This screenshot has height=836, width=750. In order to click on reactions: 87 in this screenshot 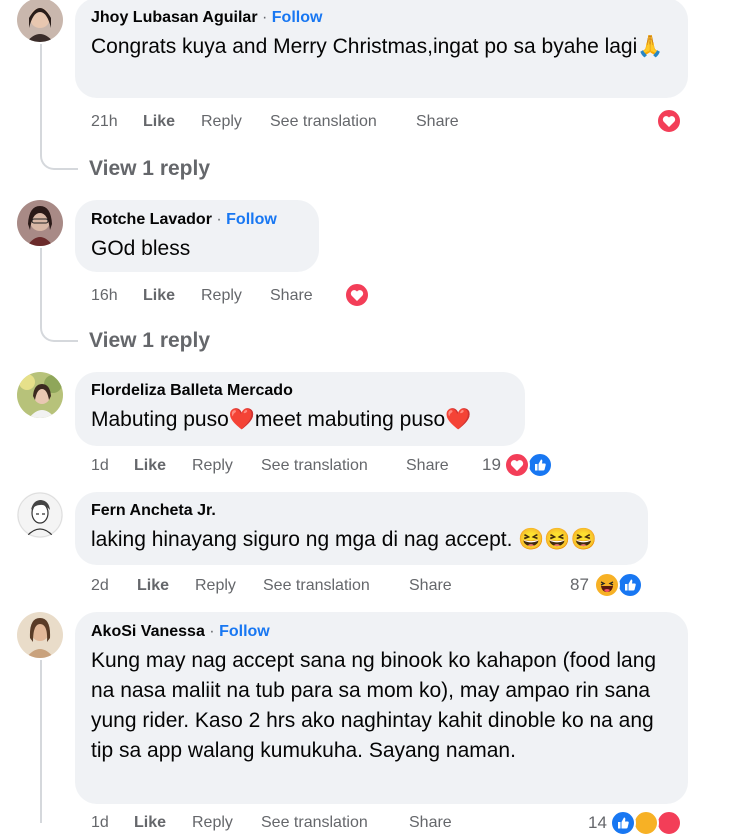, I will do `click(610, 585)`.